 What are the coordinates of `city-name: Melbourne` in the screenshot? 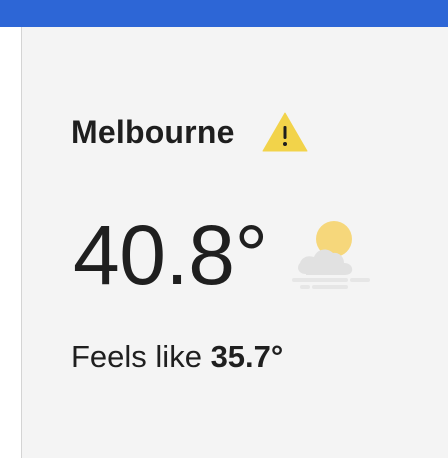 It's located at (153, 132).